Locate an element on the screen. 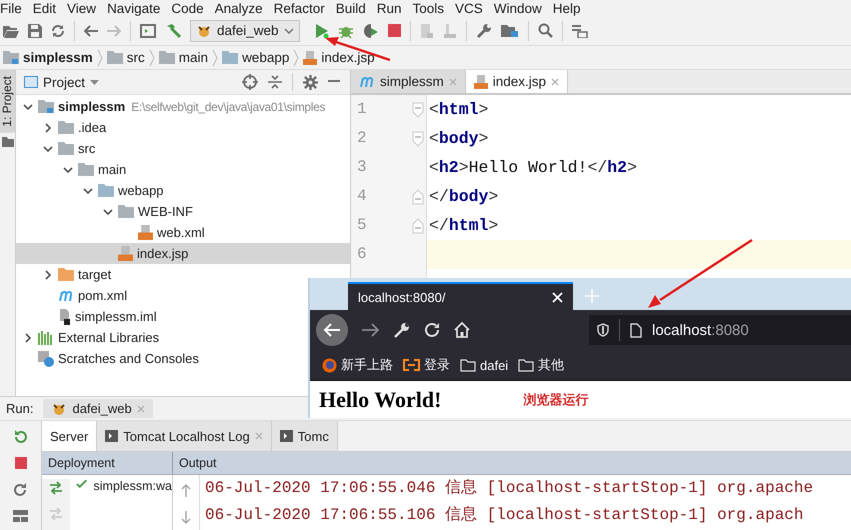 The image size is (851, 530). tree-item-label: Scratches and Consoles is located at coordinates (128, 358).